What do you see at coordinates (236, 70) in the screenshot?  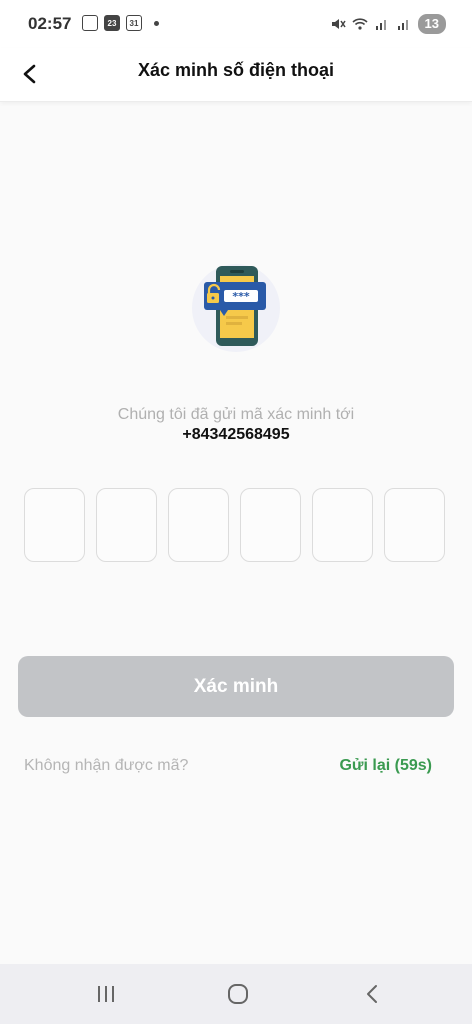 I see `page-title: Xác minh số điện thoại` at bounding box center [236, 70].